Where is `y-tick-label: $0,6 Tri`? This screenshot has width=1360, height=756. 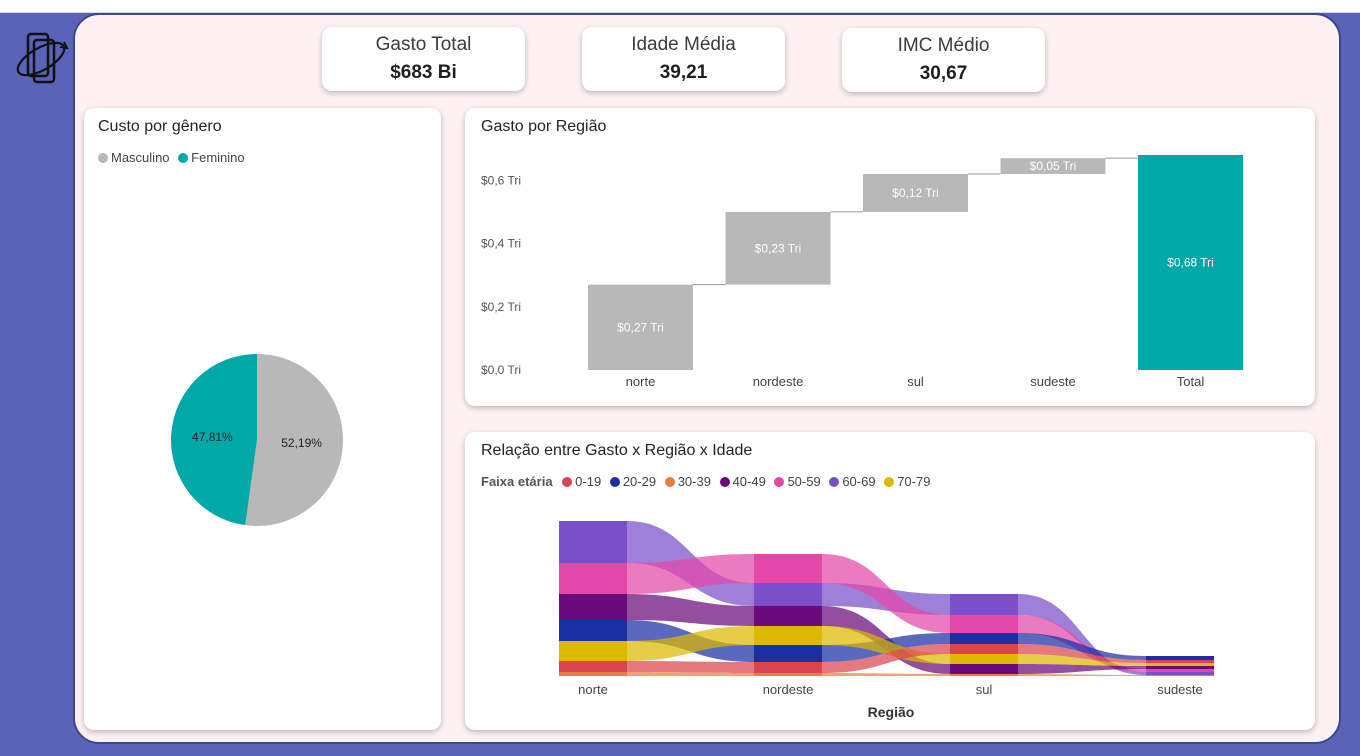
y-tick-label: $0,6 Tri is located at coordinates (501, 180).